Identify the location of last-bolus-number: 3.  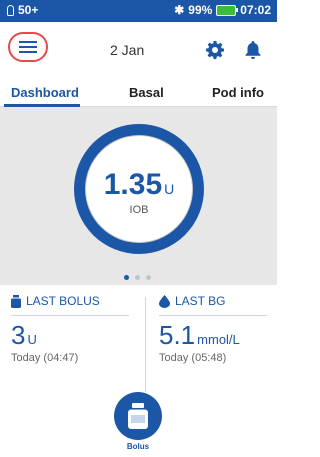
(18, 335).